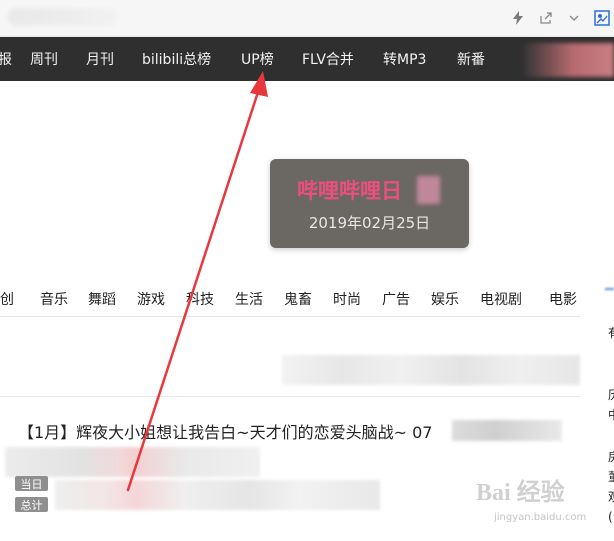 Image resolution: width=614 pixels, height=541 pixels. I want to click on date-card-date: 2019年02月25日, so click(369, 223).